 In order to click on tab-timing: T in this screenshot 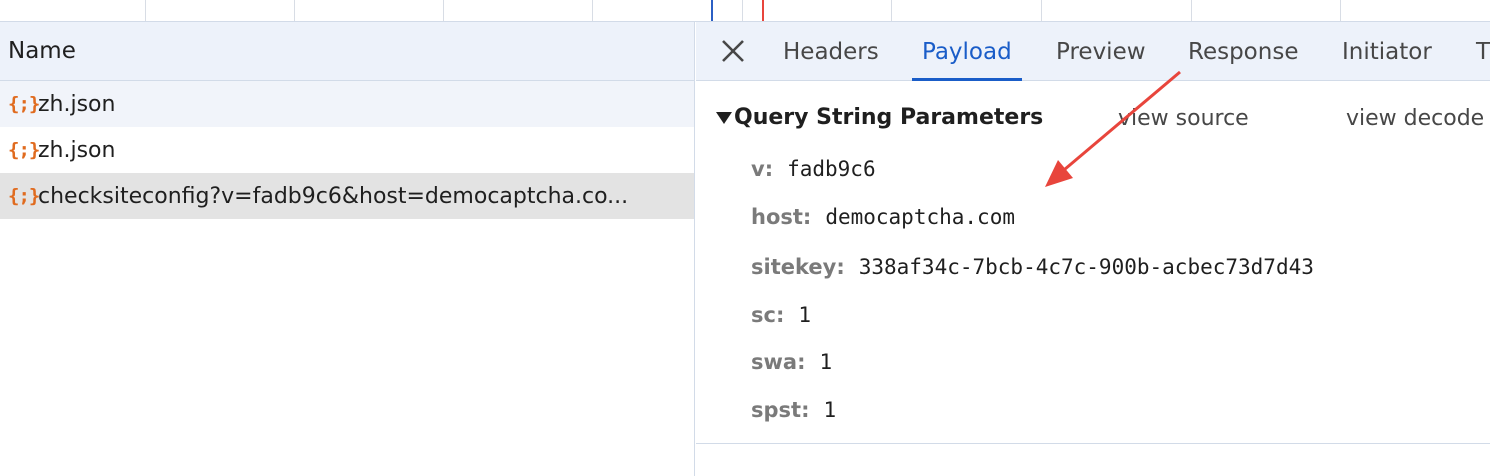, I will do `click(1483, 51)`.